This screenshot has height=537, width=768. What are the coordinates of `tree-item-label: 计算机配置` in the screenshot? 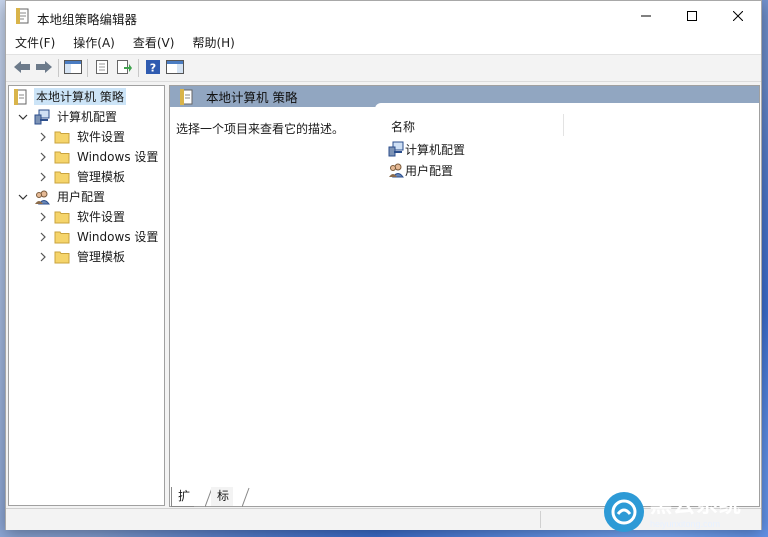 It's located at (87, 117).